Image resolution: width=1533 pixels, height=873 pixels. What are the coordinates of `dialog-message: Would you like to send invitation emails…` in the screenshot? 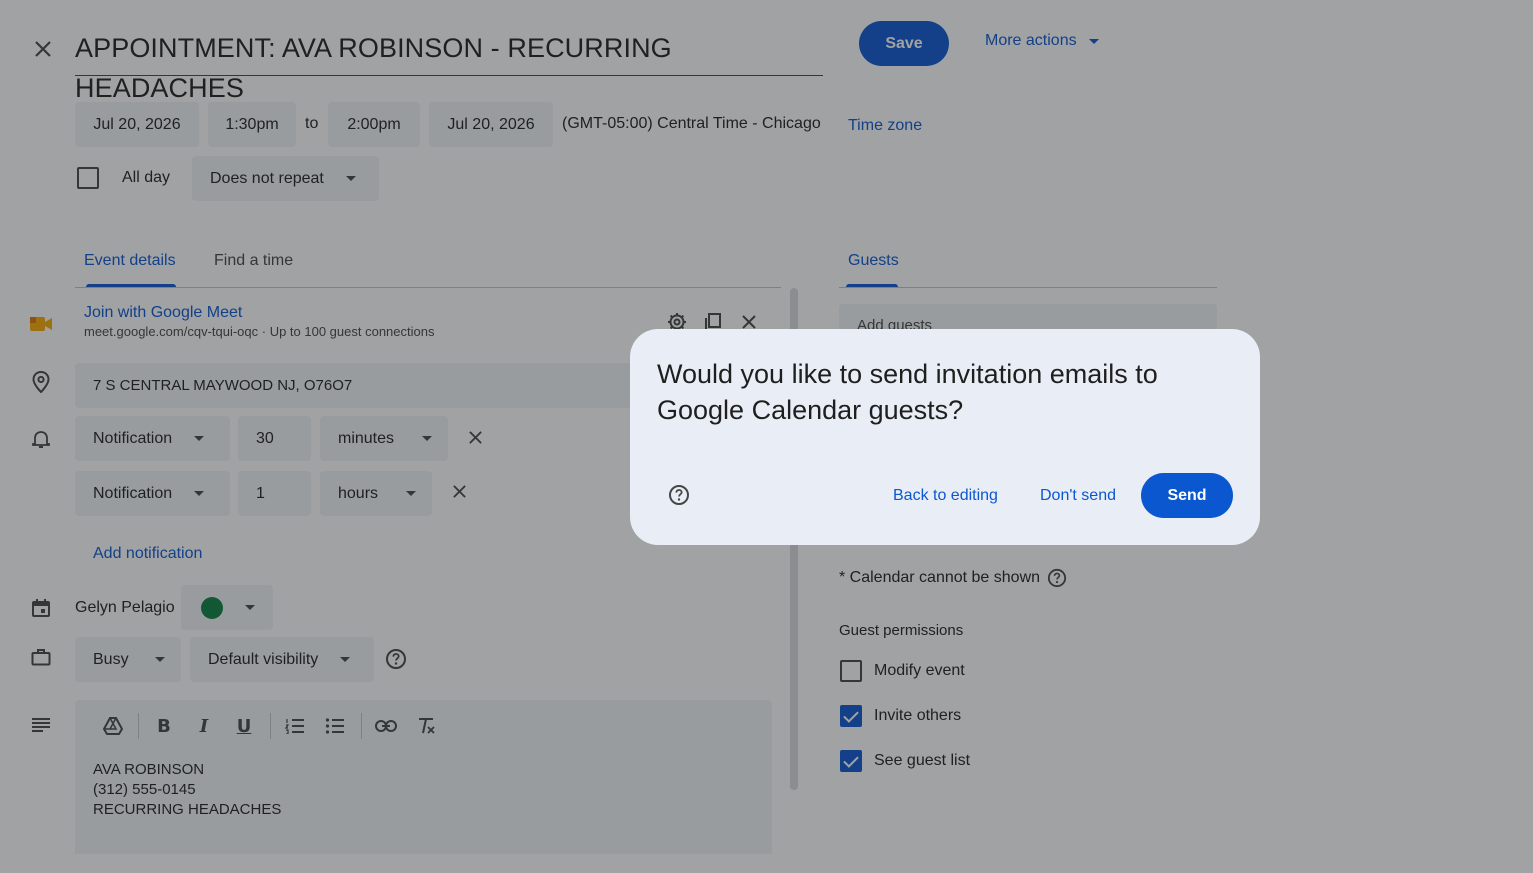 It's located at (907, 392).